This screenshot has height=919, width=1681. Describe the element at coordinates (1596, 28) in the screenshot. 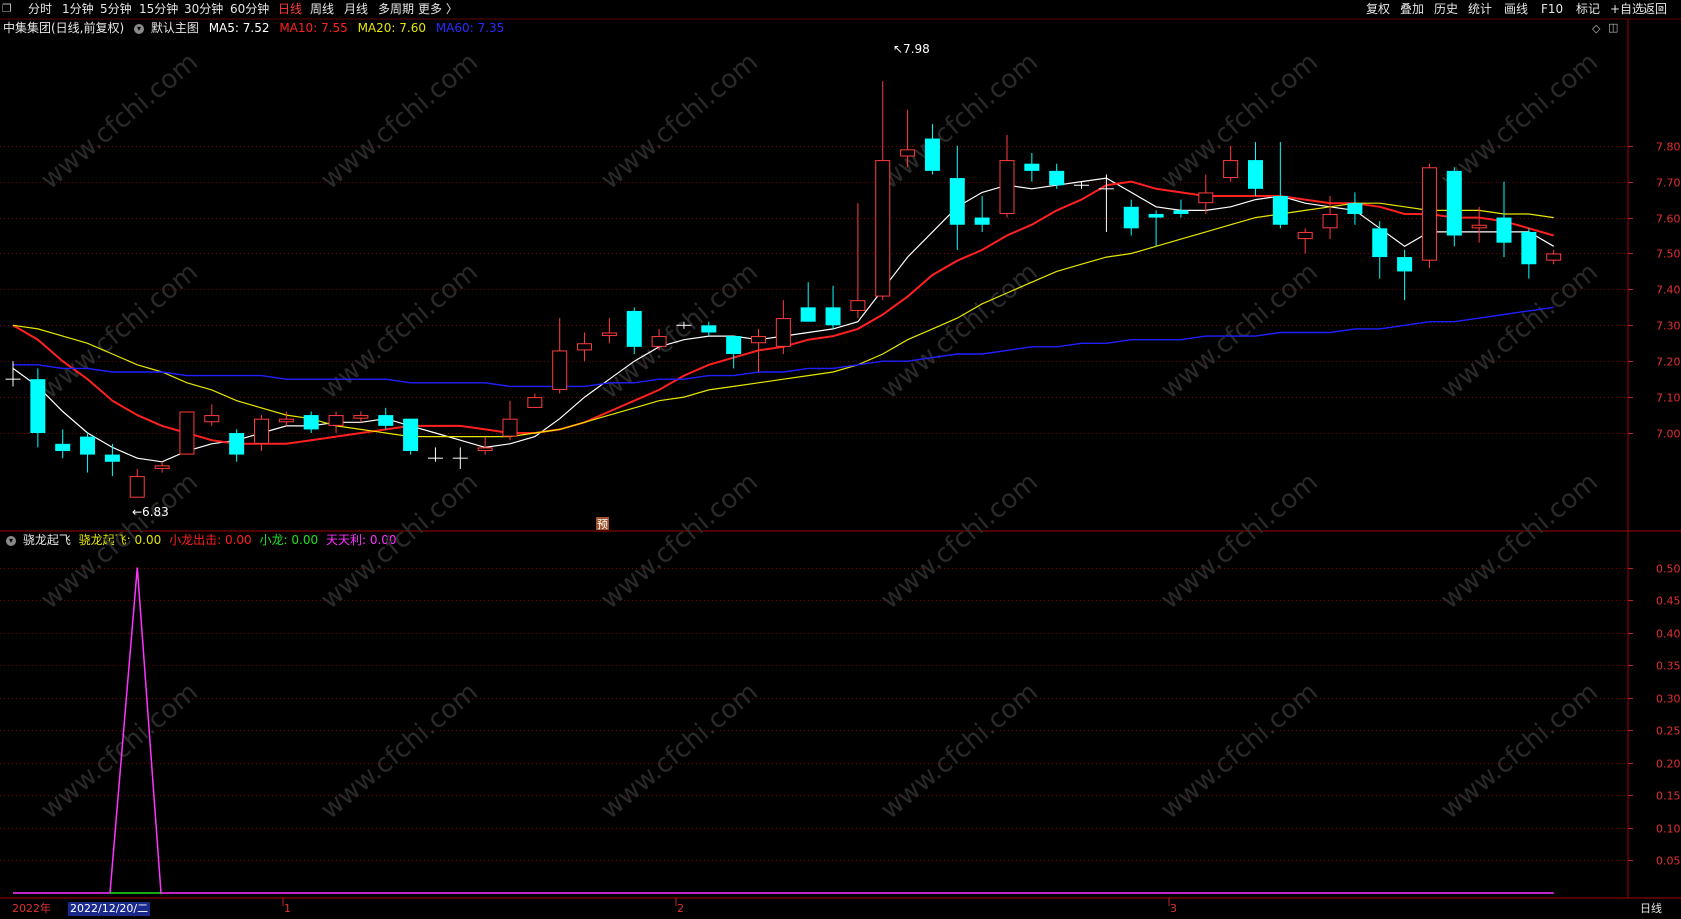

I see `diamond-icon: ◇` at that location.